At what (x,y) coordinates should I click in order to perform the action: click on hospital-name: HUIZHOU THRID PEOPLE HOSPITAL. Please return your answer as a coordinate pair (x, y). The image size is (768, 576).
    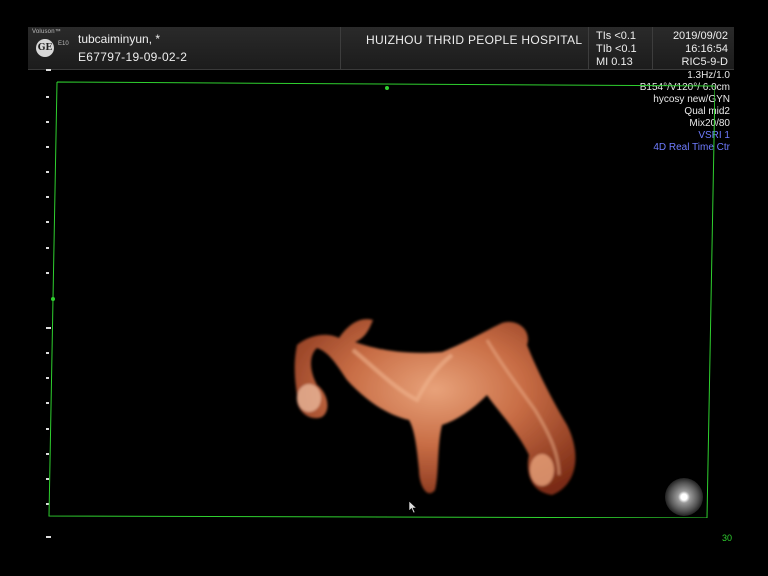
    Looking at the image, I should click on (474, 40).